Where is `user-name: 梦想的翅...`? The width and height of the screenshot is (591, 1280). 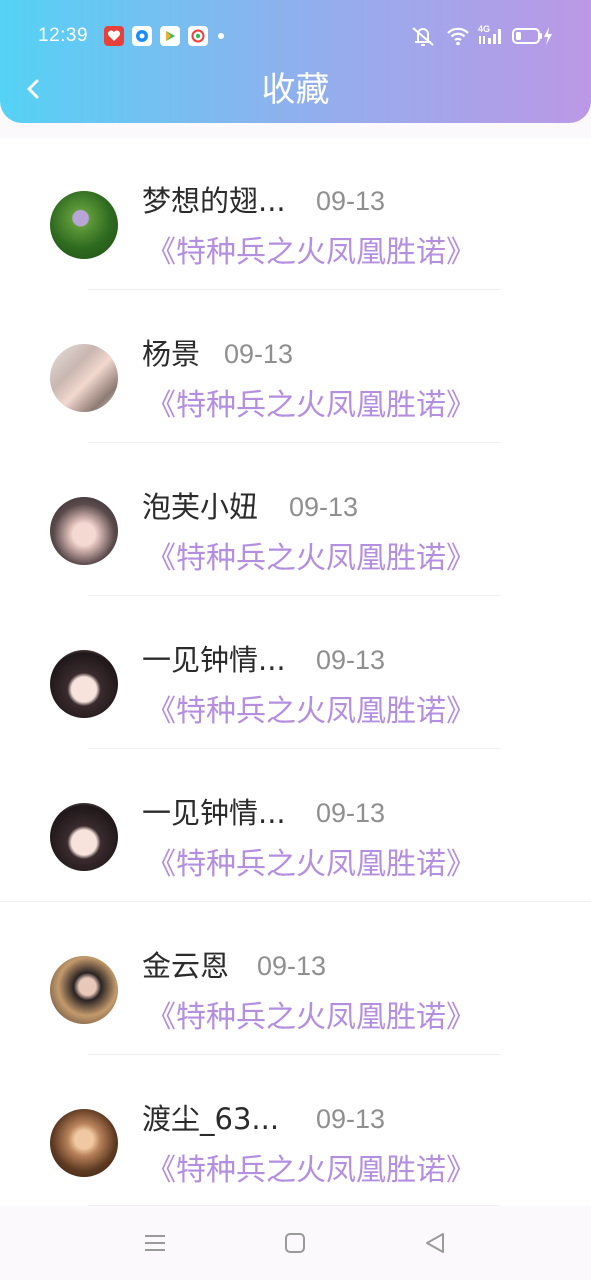 user-name: 梦想的翅... is located at coordinates (214, 201).